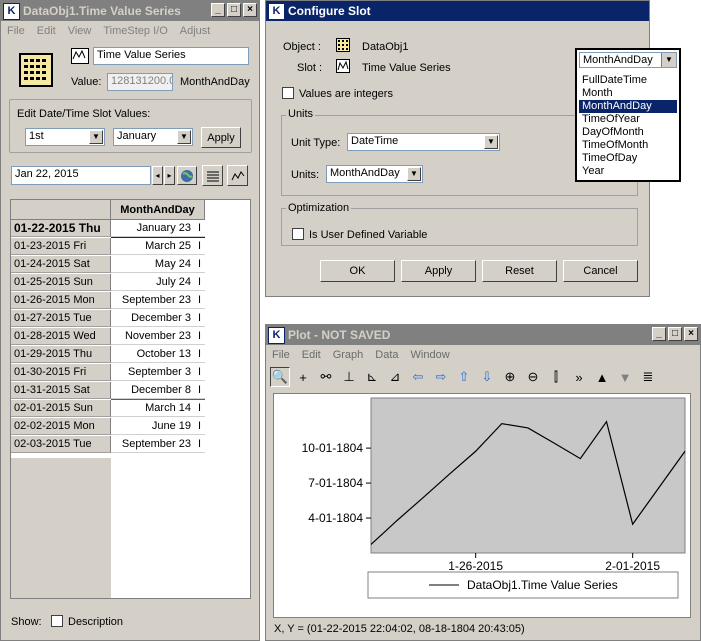  Describe the element at coordinates (108, 409) in the screenshot. I see `table-row: 02-01-2015 Sun March 14 I` at that location.